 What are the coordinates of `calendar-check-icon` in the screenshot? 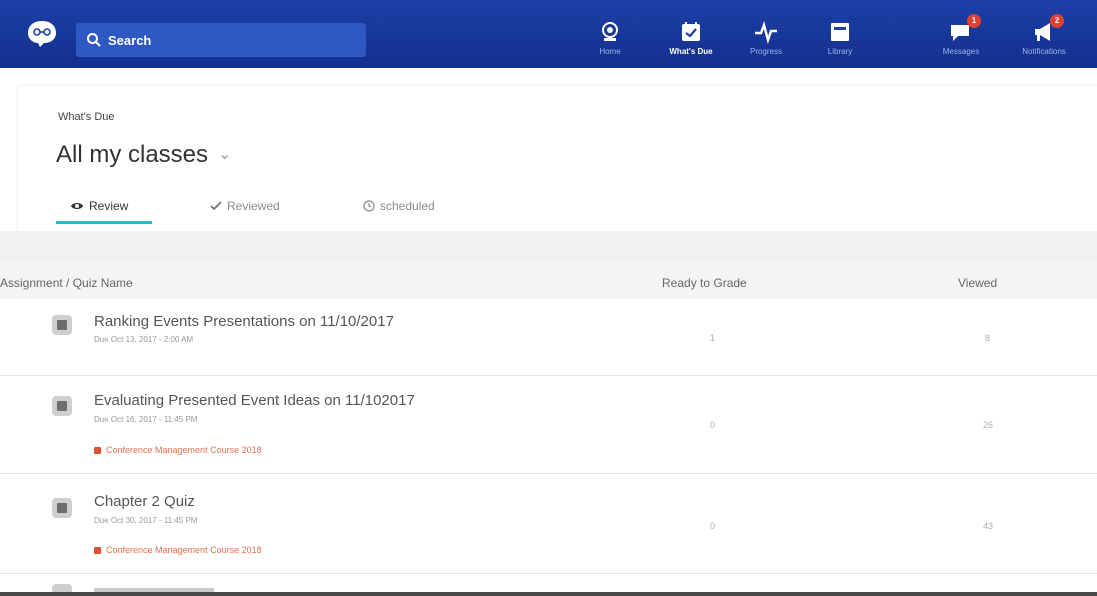 It's located at (691, 31).